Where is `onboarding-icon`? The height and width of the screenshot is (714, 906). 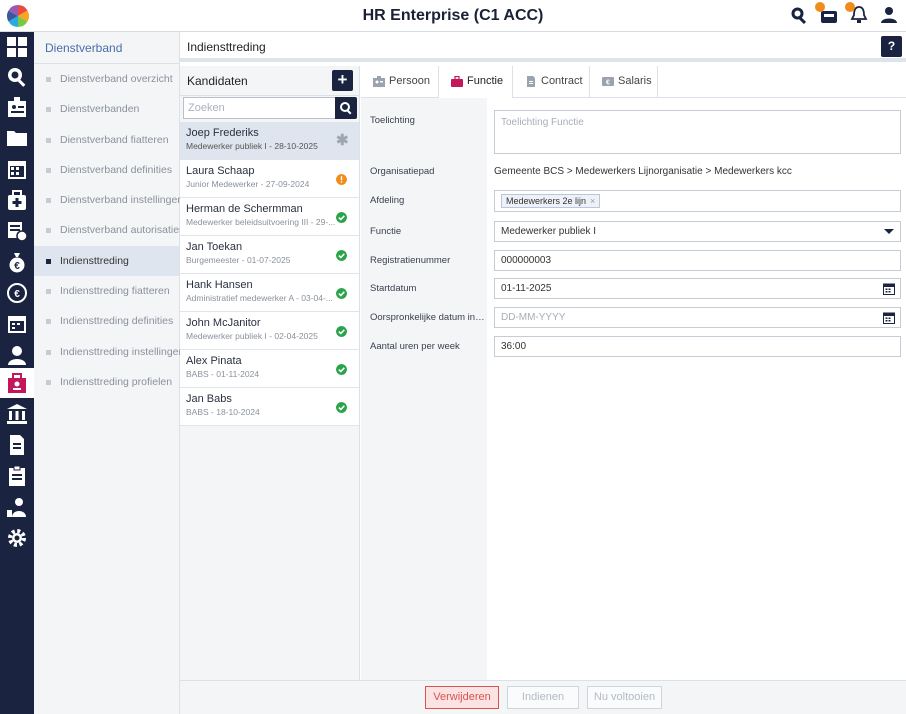 onboarding-icon is located at coordinates (17, 383).